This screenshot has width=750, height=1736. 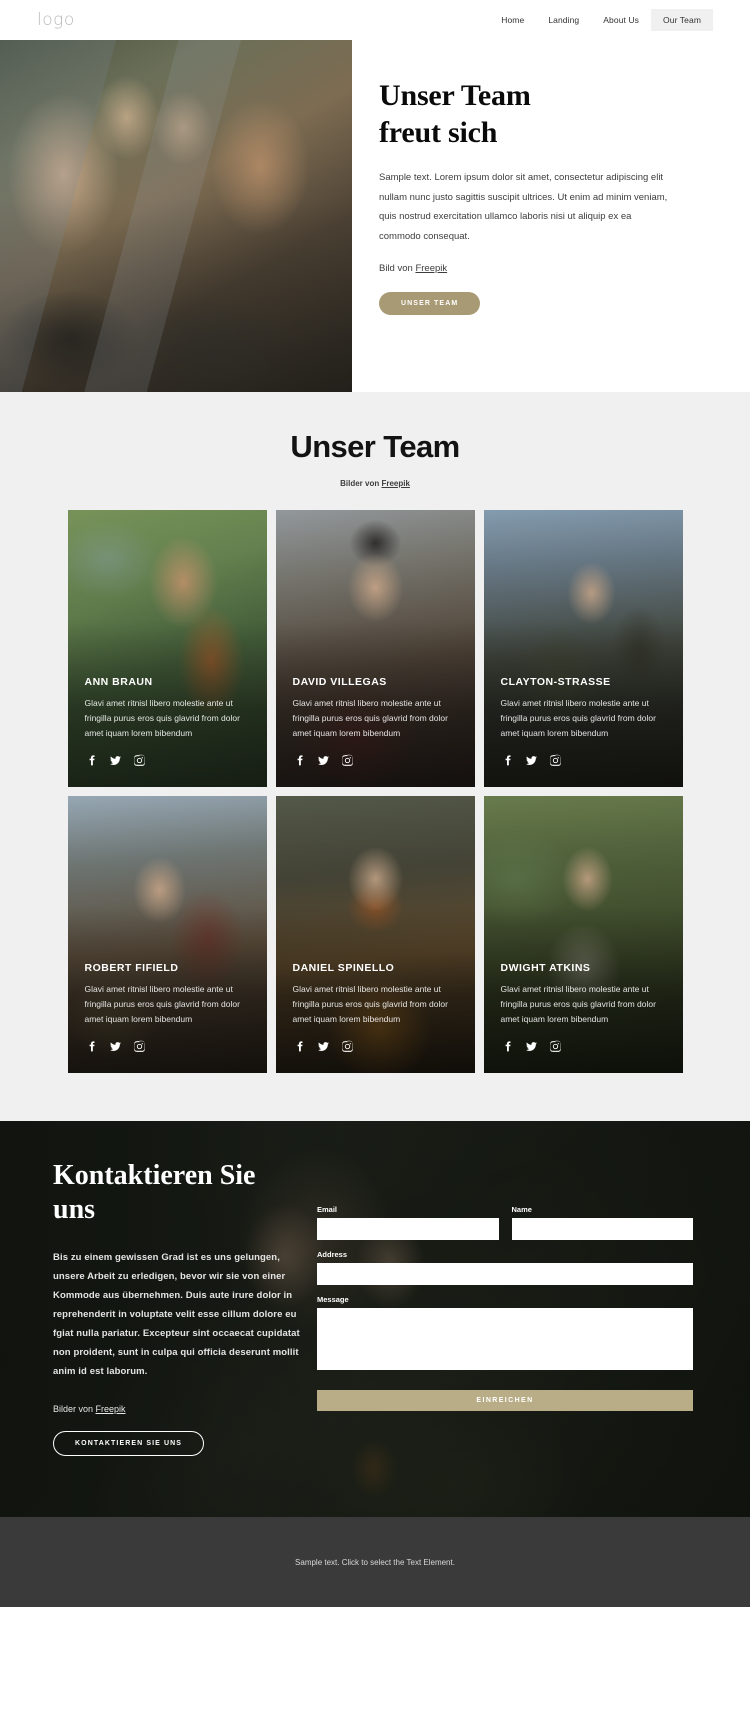 What do you see at coordinates (505, 1227) in the screenshot?
I see `form-row-email-name: Email Name` at bounding box center [505, 1227].